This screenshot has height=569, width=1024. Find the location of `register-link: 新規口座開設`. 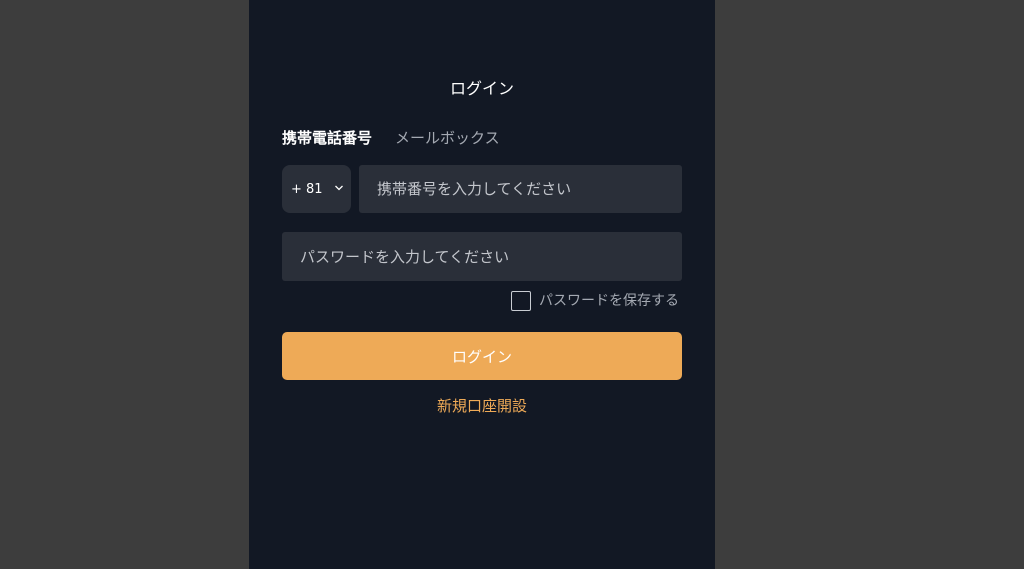

register-link: 新規口座開設 is located at coordinates (482, 406).